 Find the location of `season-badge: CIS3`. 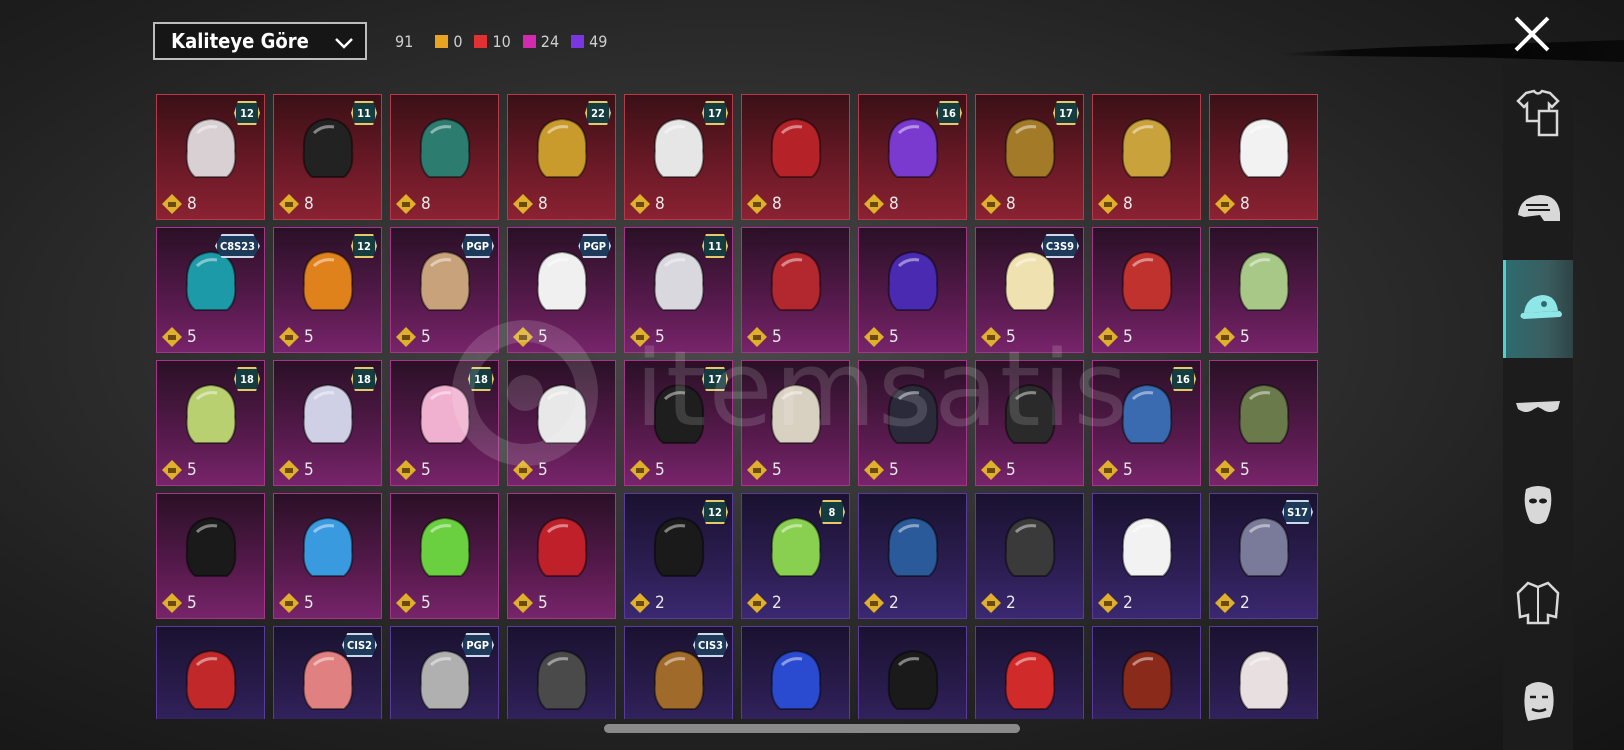

season-badge: CIS3 is located at coordinates (710, 645).